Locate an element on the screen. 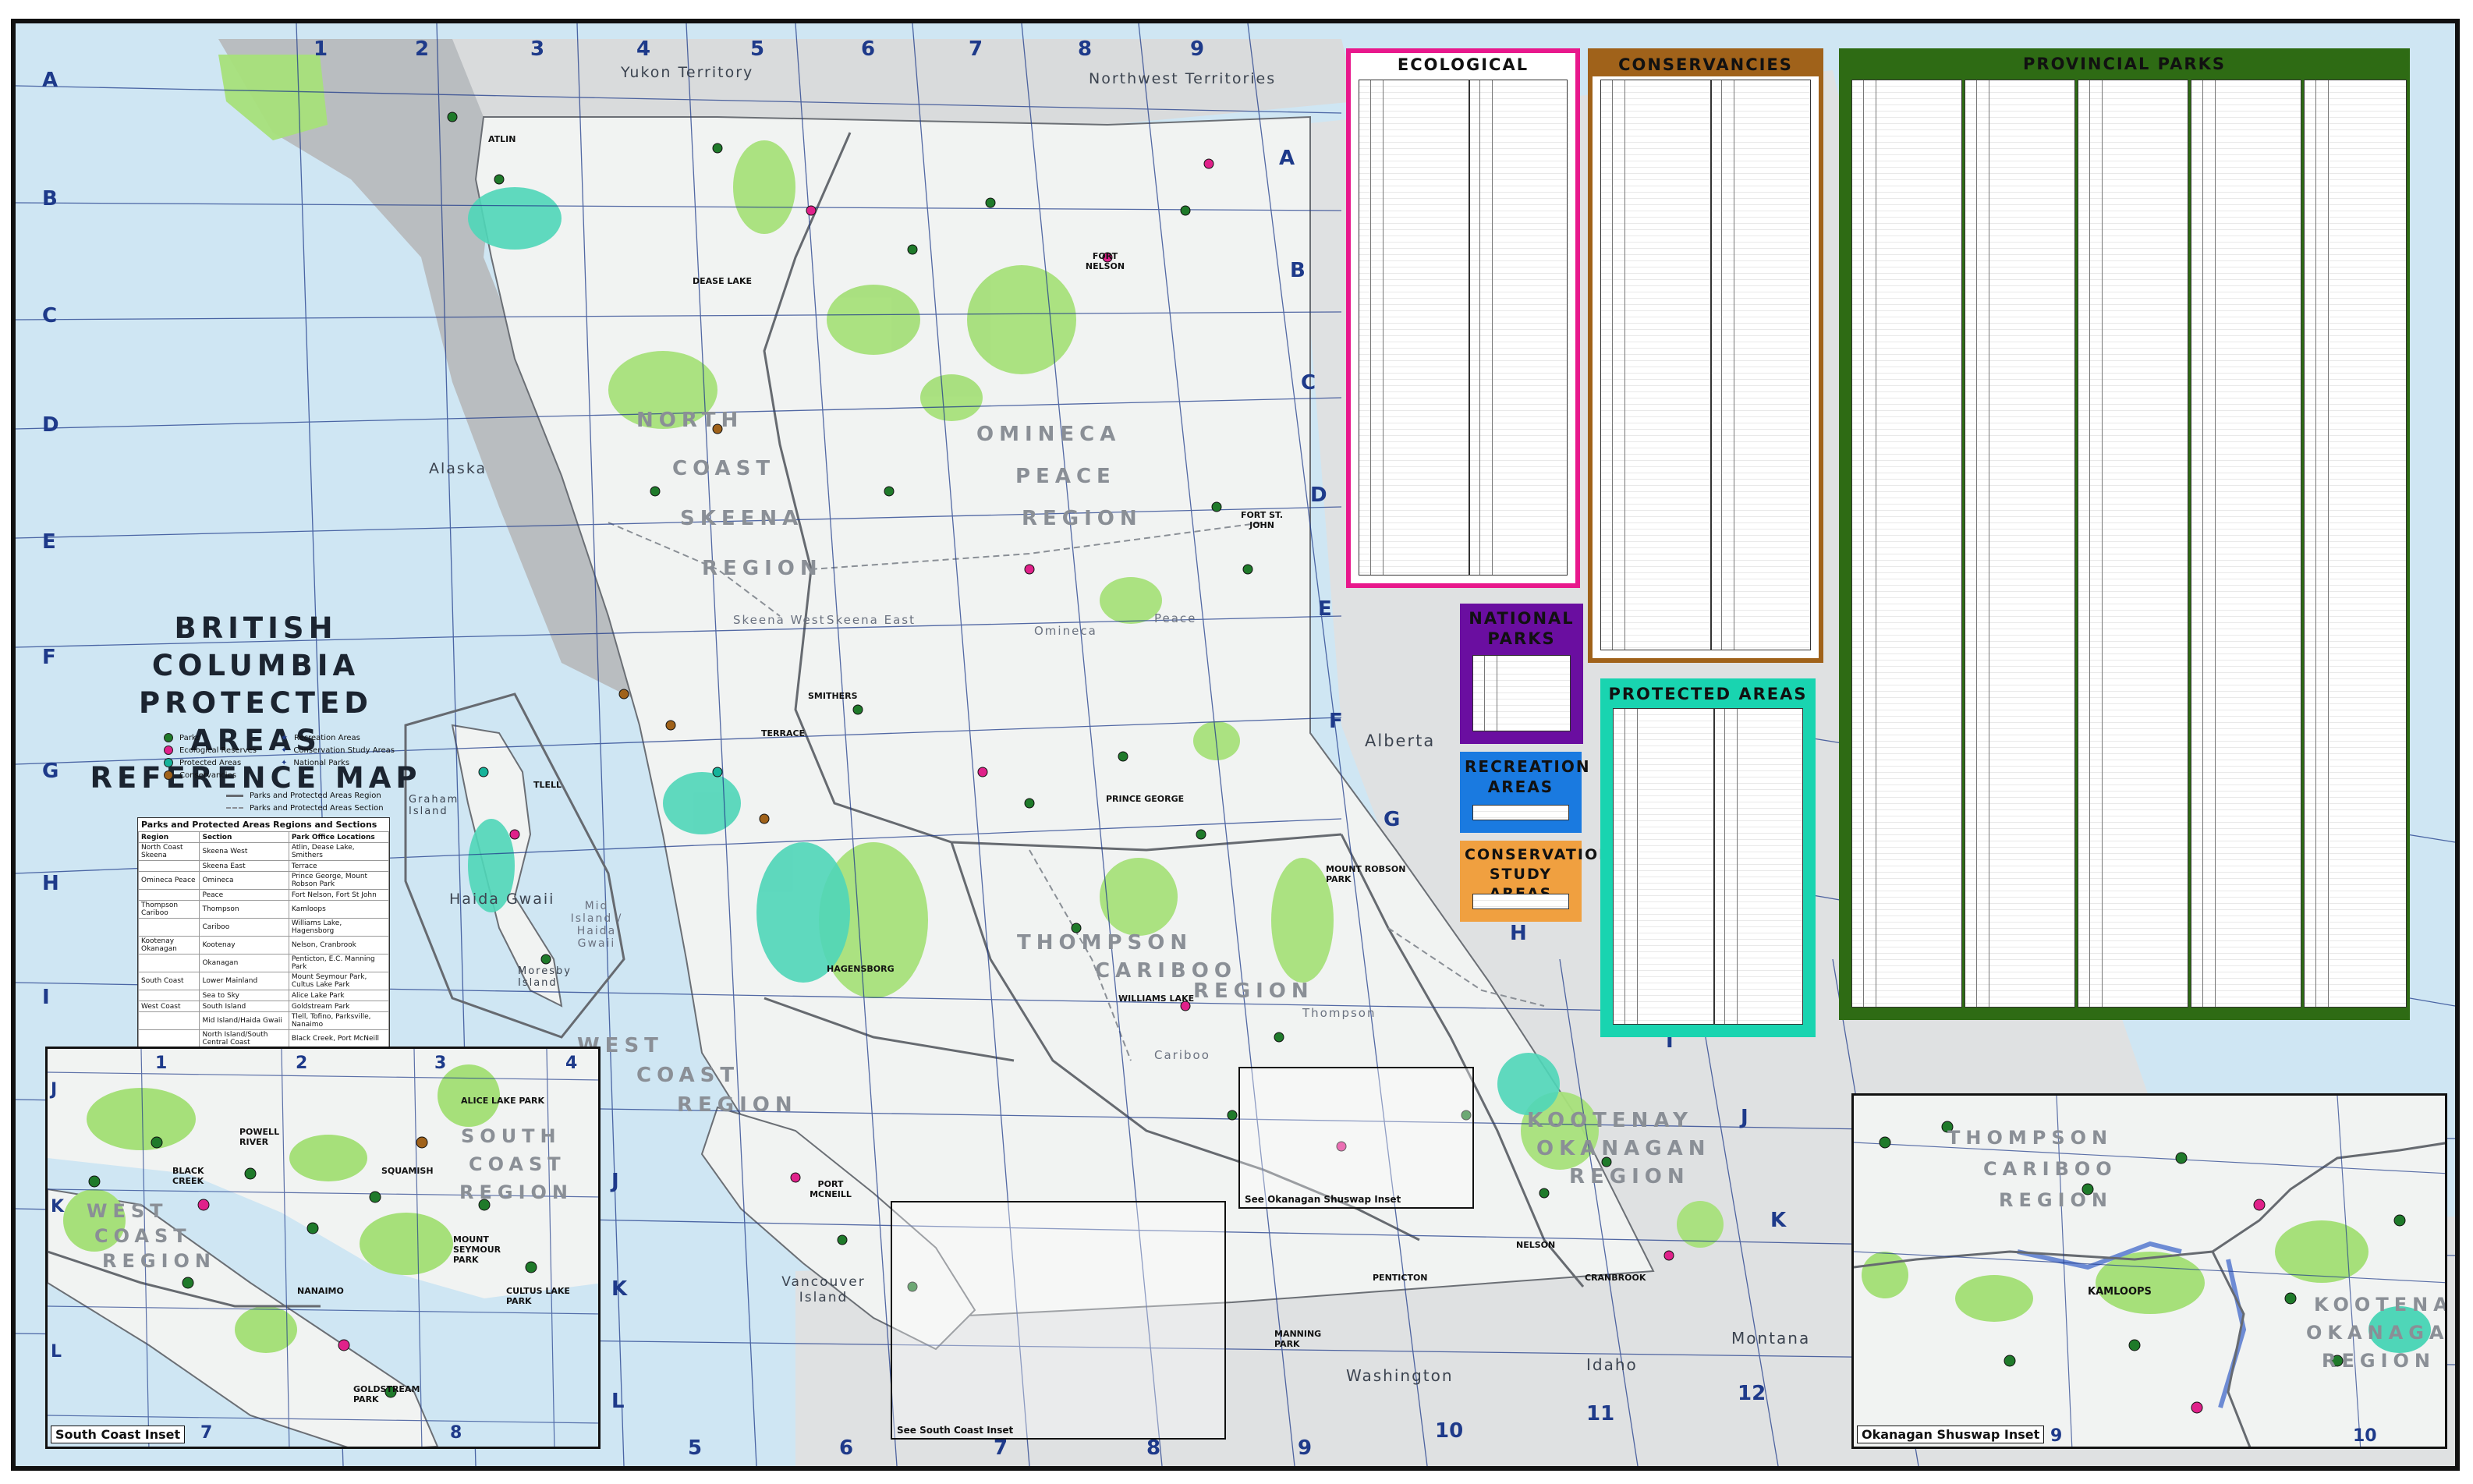 This screenshot has height=1484, width=2473. south-coast-inset-label: South Coast Inset is located at coordinates (118, 1434).